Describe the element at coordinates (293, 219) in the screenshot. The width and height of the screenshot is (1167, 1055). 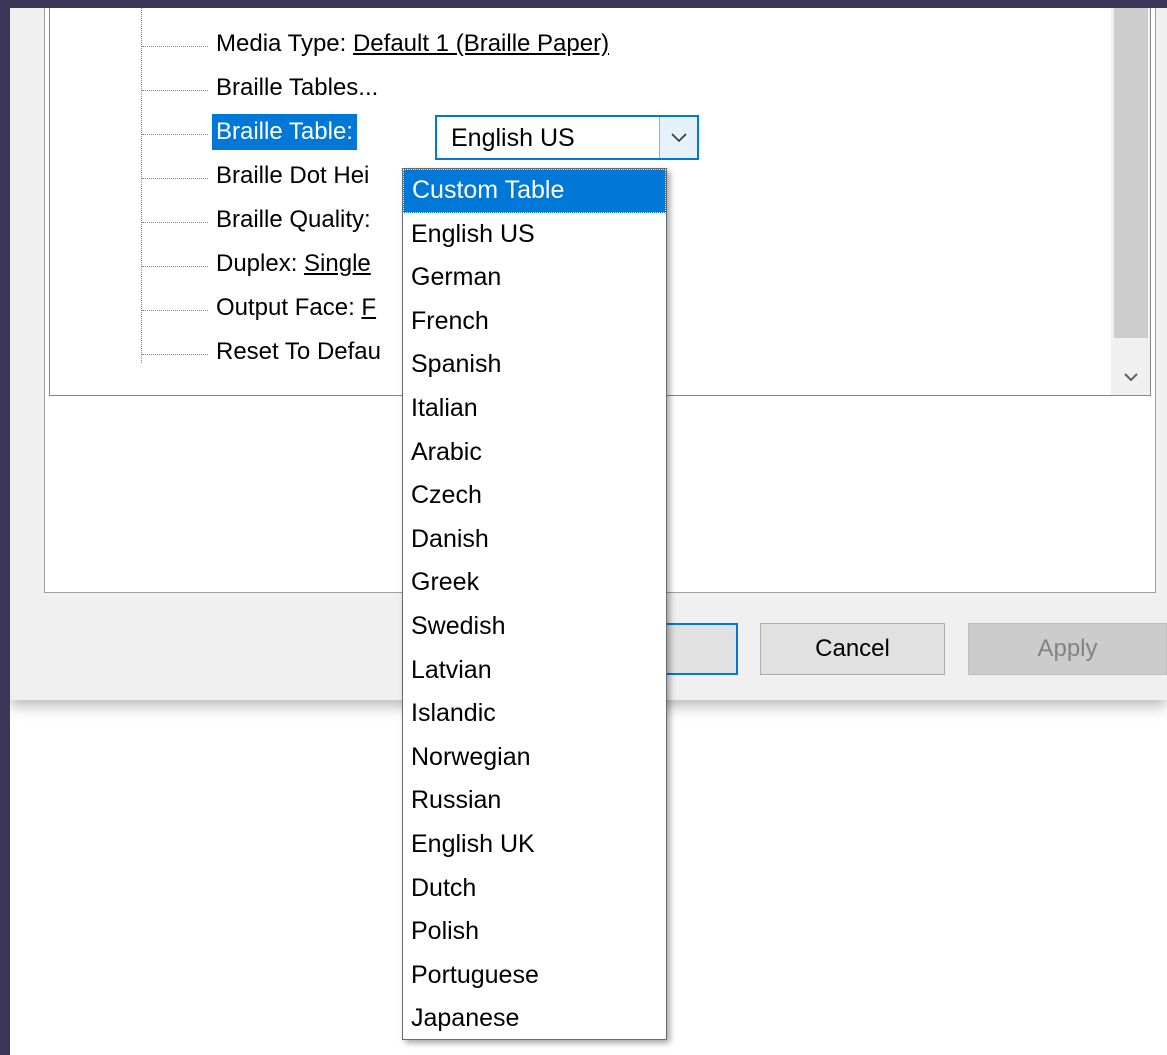
I see `braille-quality-label: Braille Quality:` at that location.